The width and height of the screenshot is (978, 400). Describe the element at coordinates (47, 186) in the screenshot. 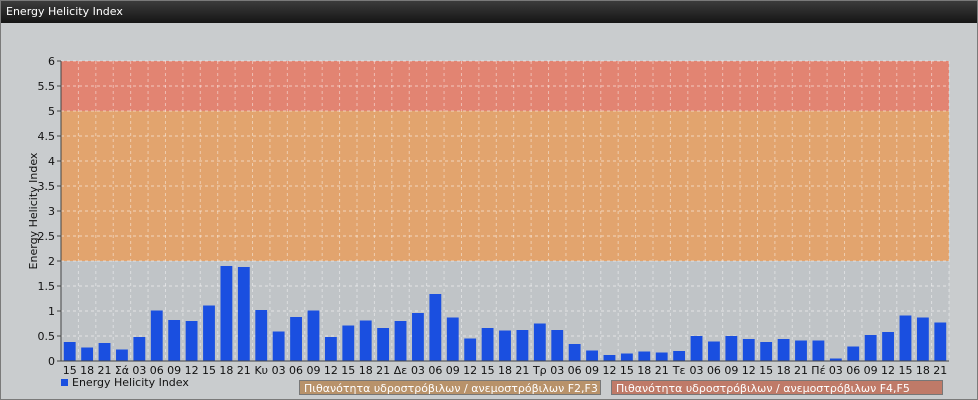

I see `y-tick-label: 3.5` at that location.